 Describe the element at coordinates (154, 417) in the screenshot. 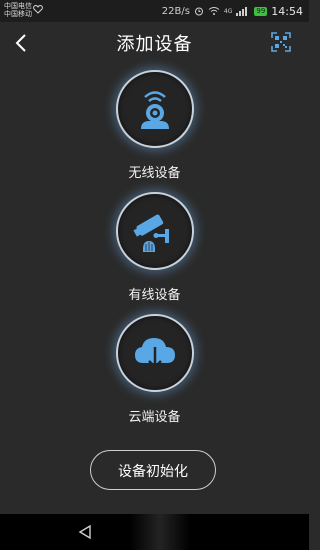

I see `device-label: 云端设备` at that location.